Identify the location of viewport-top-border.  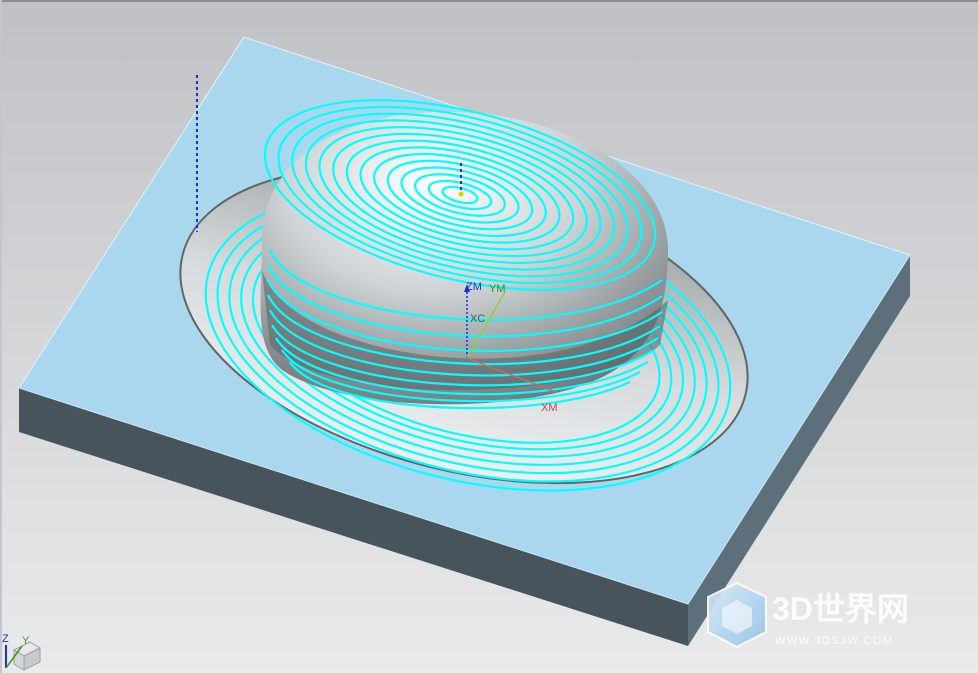
(489, 1).